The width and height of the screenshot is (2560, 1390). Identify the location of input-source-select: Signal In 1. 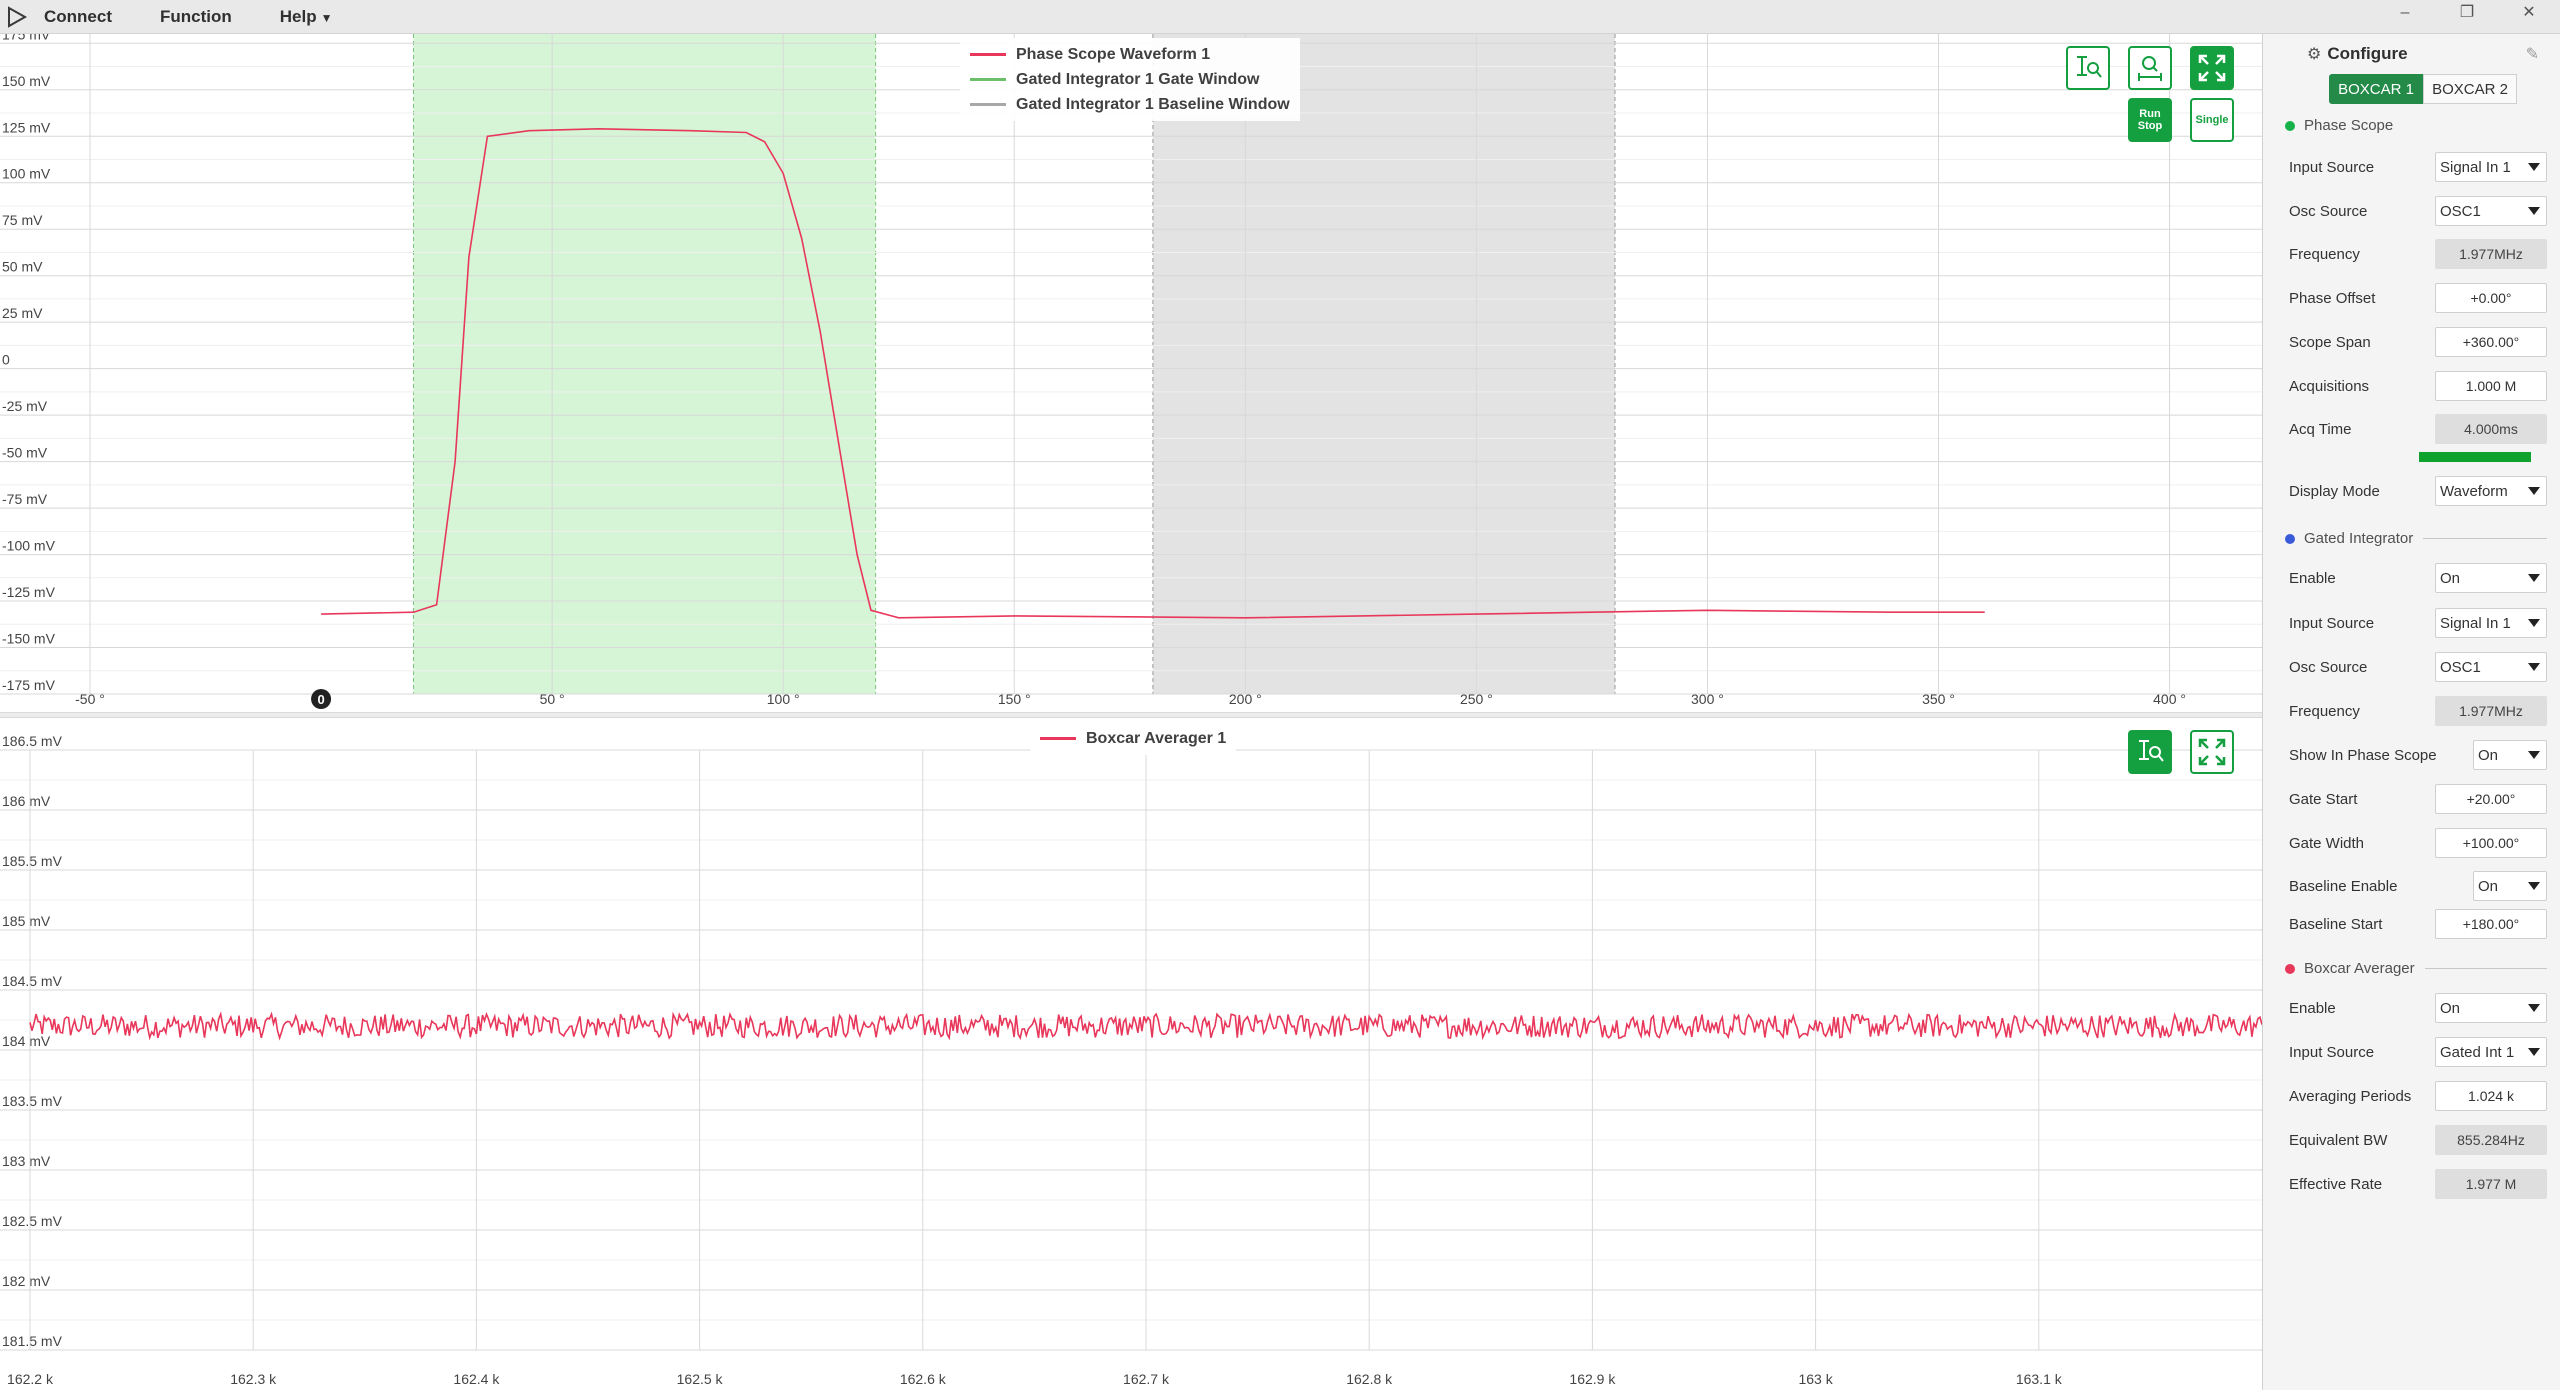
(2491, 167).